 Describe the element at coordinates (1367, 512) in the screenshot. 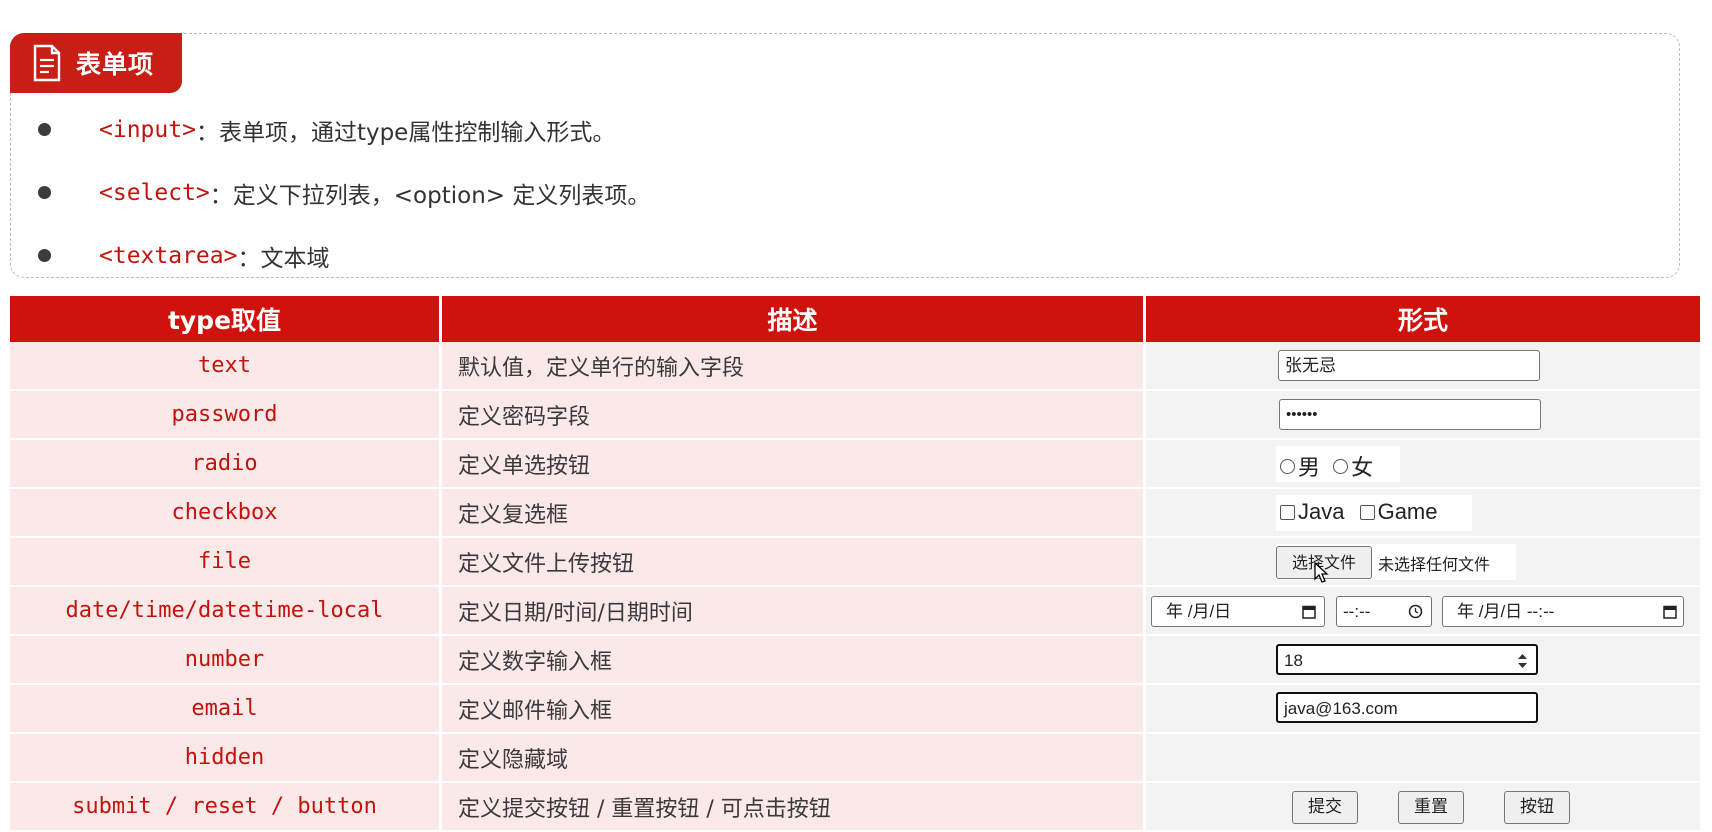

I see `checkbox-game` at that location.